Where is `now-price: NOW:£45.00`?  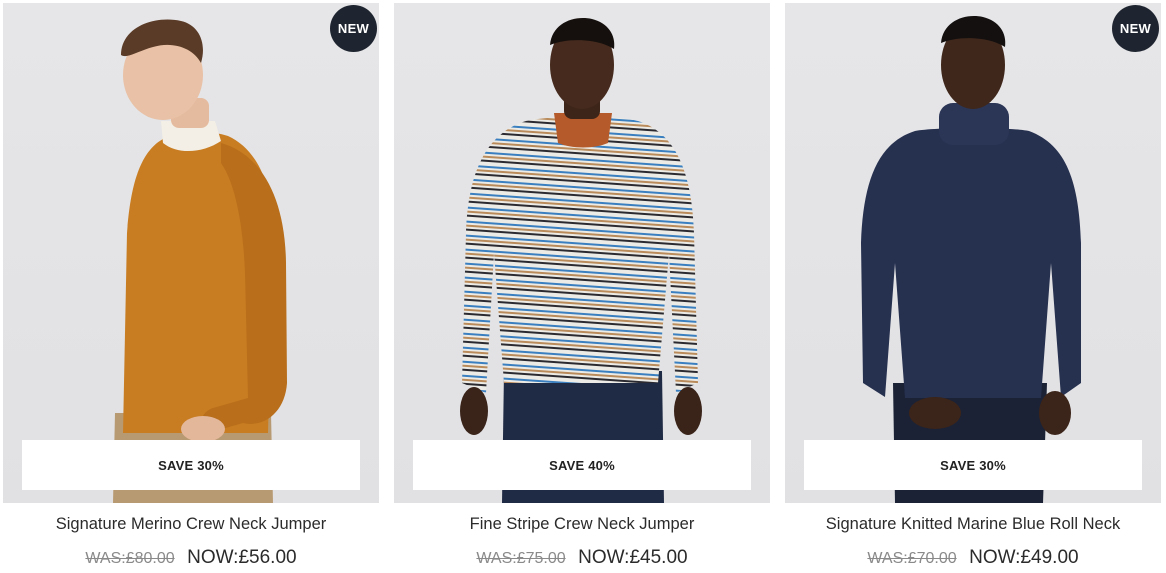
now-price: NOW:£45.00 is located at coordinates (633, 557).